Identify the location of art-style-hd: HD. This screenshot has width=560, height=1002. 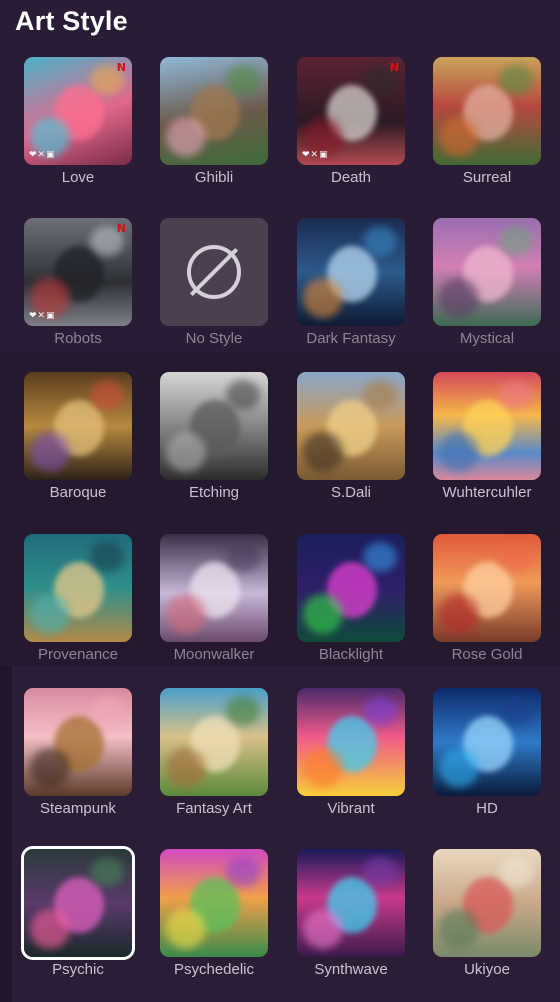
(487, 763).